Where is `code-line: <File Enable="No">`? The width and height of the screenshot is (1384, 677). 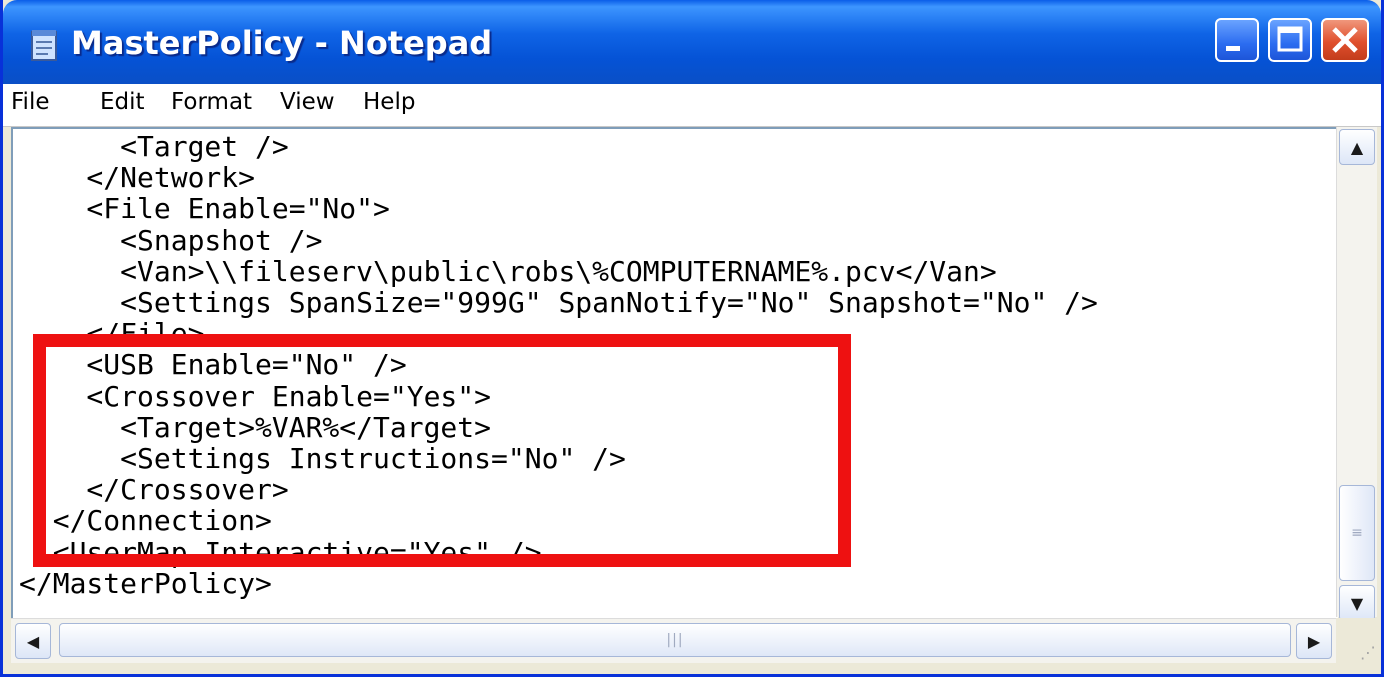 code-line: <File Enable="No"> is located at coordinates (204, 209).